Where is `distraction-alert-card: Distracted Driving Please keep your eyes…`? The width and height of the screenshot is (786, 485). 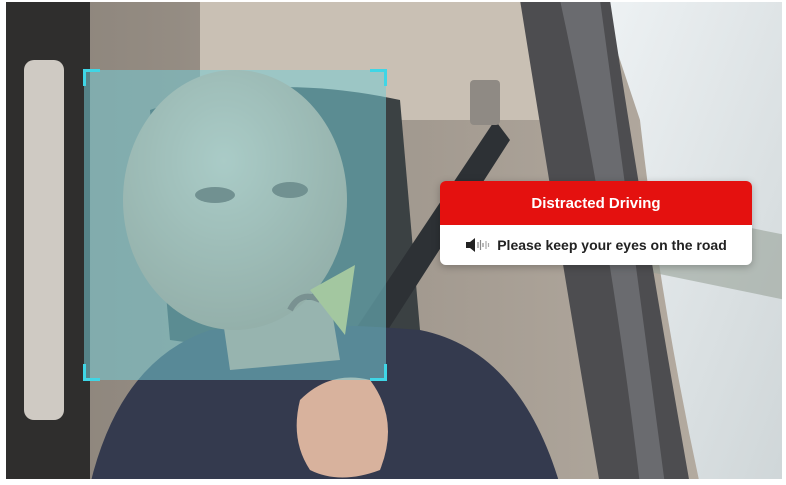 distraction-alert-card: Distracted Driving Please keep your eyes… is located at coordinates (596, 223).